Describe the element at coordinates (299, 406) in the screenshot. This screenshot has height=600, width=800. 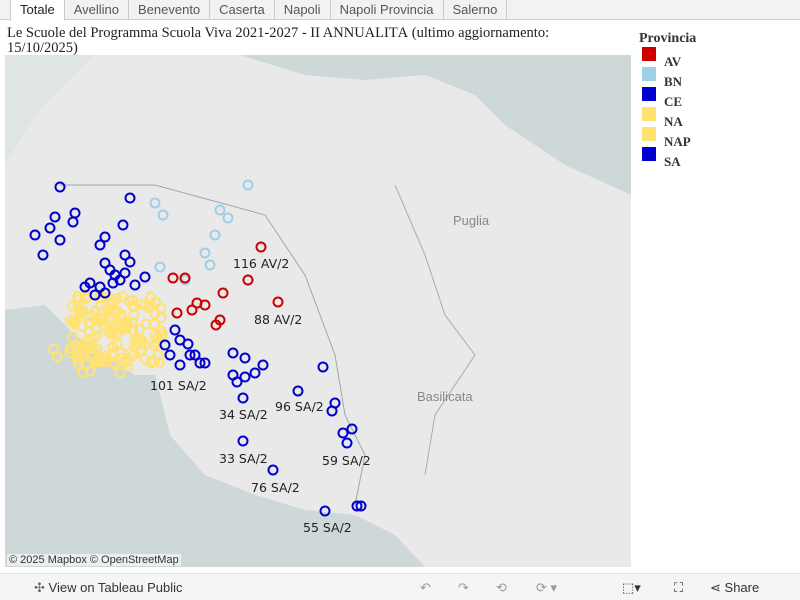
I see `map-annotation: 96 SA/2` at that location.